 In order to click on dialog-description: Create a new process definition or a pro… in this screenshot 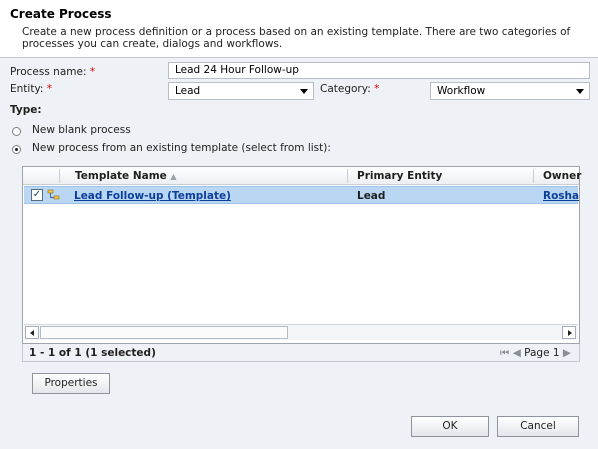, I will do `click(296, 38)`.